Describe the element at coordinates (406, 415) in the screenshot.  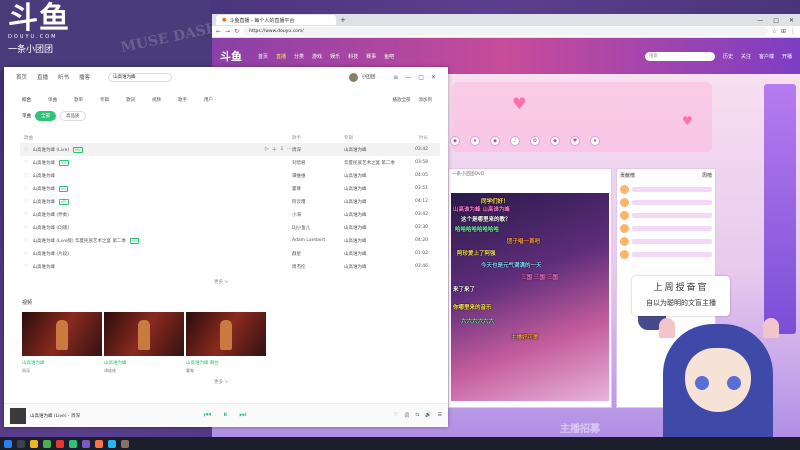
I see `lyrics-icon: 词` at that location.